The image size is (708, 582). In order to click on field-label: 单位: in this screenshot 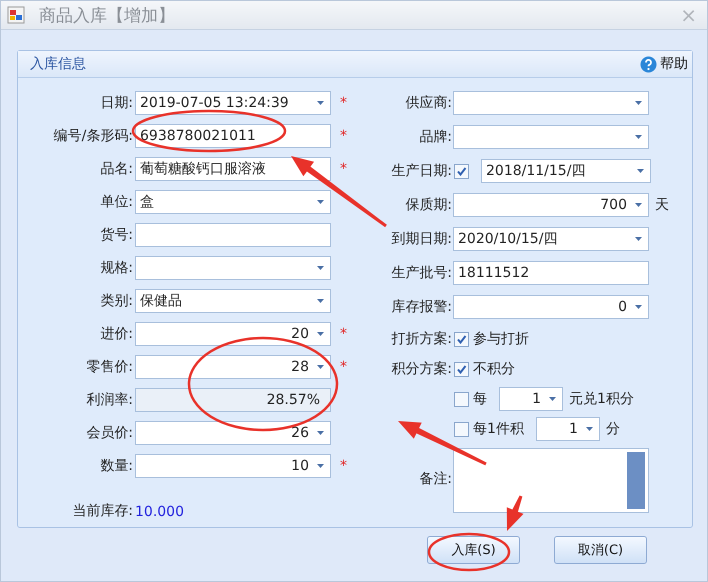, I will do `click(116, 201)`.